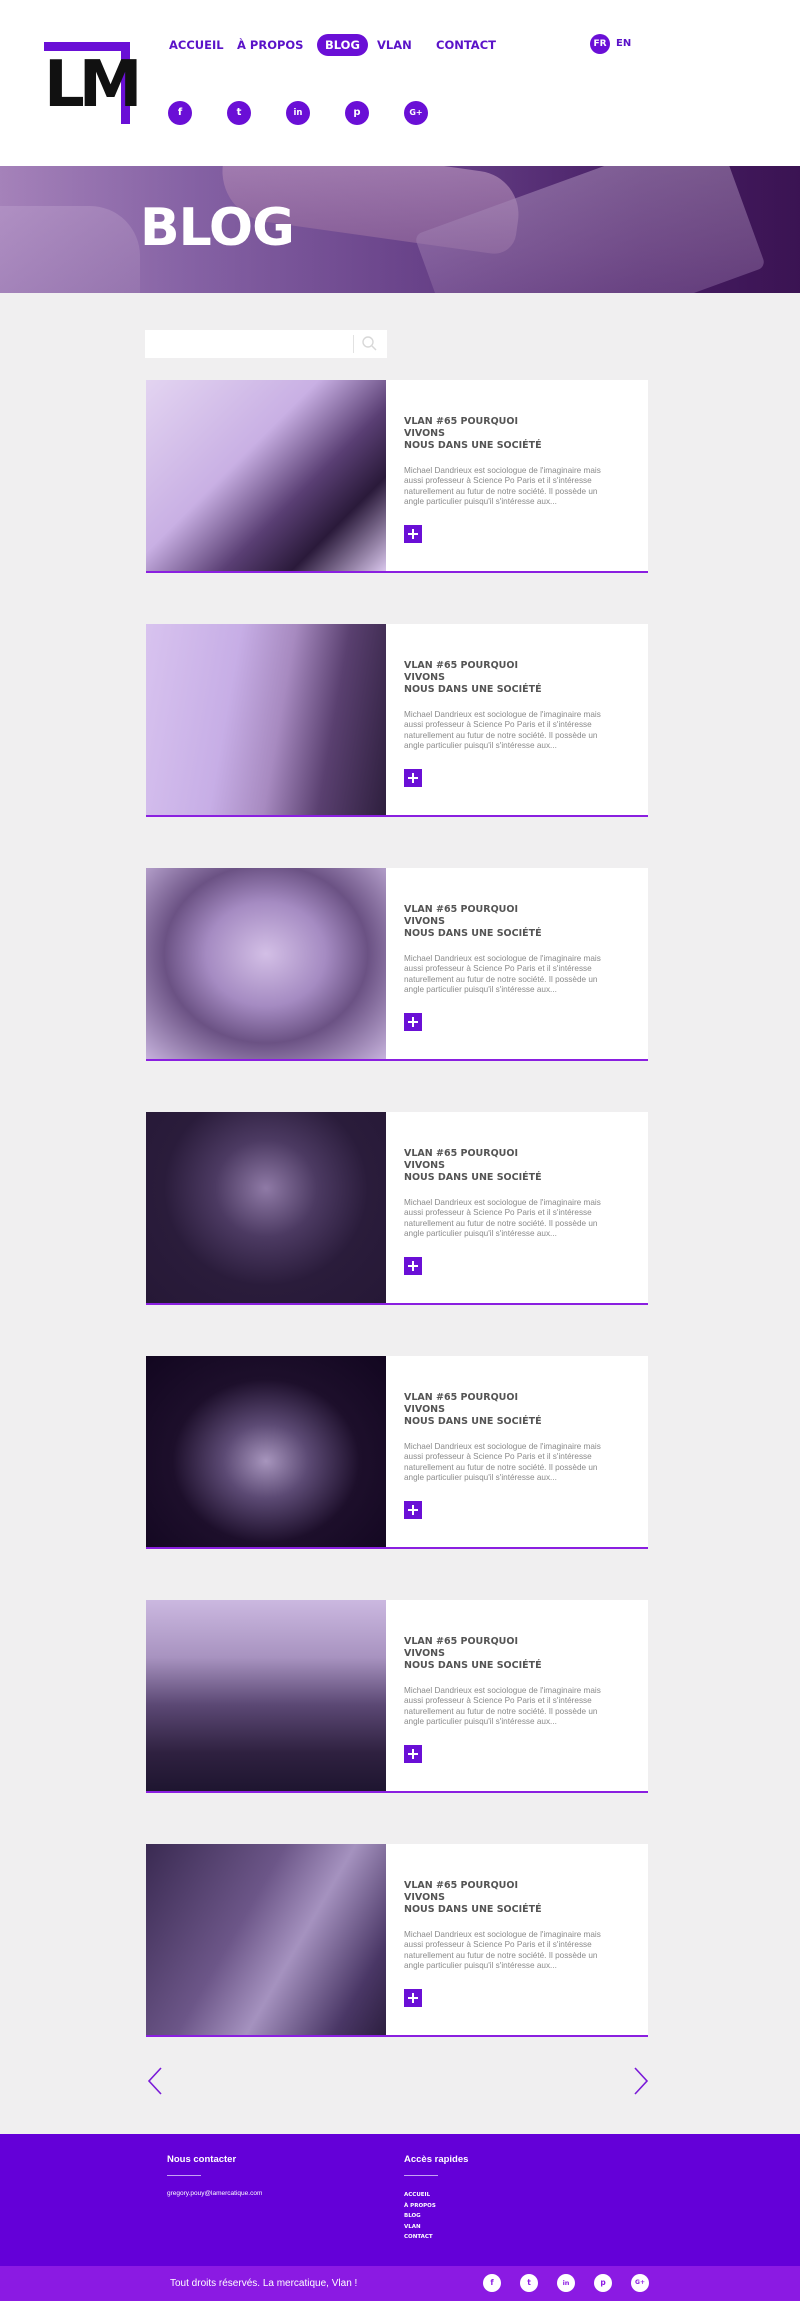 The image size is (800, 2301). What do you see at coordinates (217, 228) in the screenshot?
I see `page-title: BLOG` at bounding box center [217, 228].